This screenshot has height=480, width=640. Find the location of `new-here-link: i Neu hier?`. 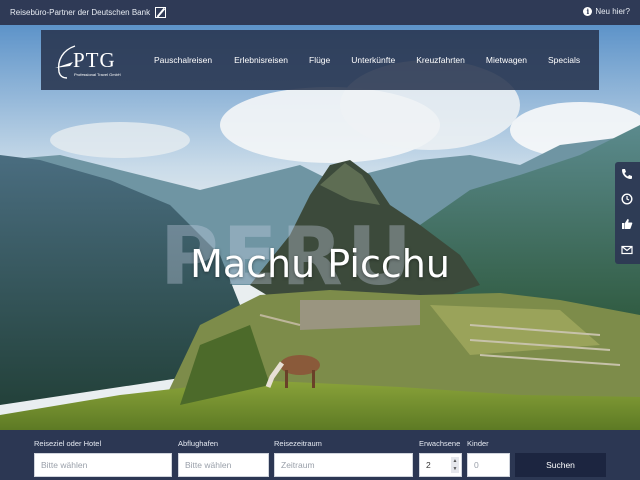

new-here-link: i Neu hier? is located at coordinates (606, 11).